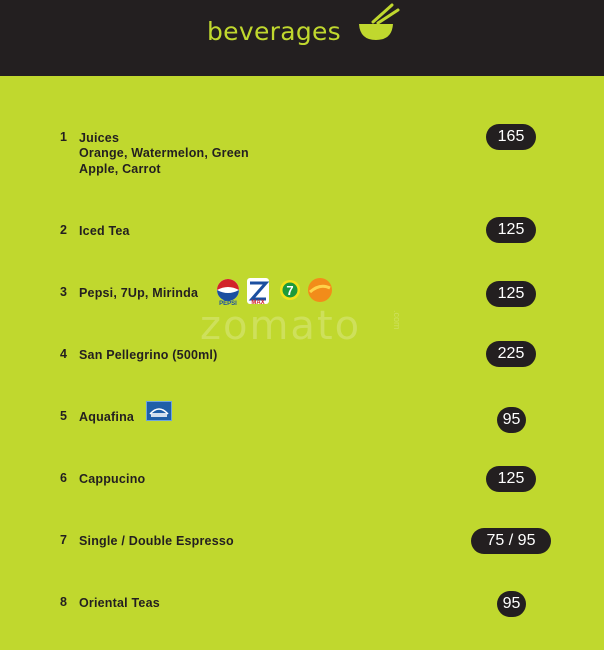 This screenshot has height=650, width=604. I want to click on soft-drink-logos: PEPSI MAX 7, so click(274, 292).